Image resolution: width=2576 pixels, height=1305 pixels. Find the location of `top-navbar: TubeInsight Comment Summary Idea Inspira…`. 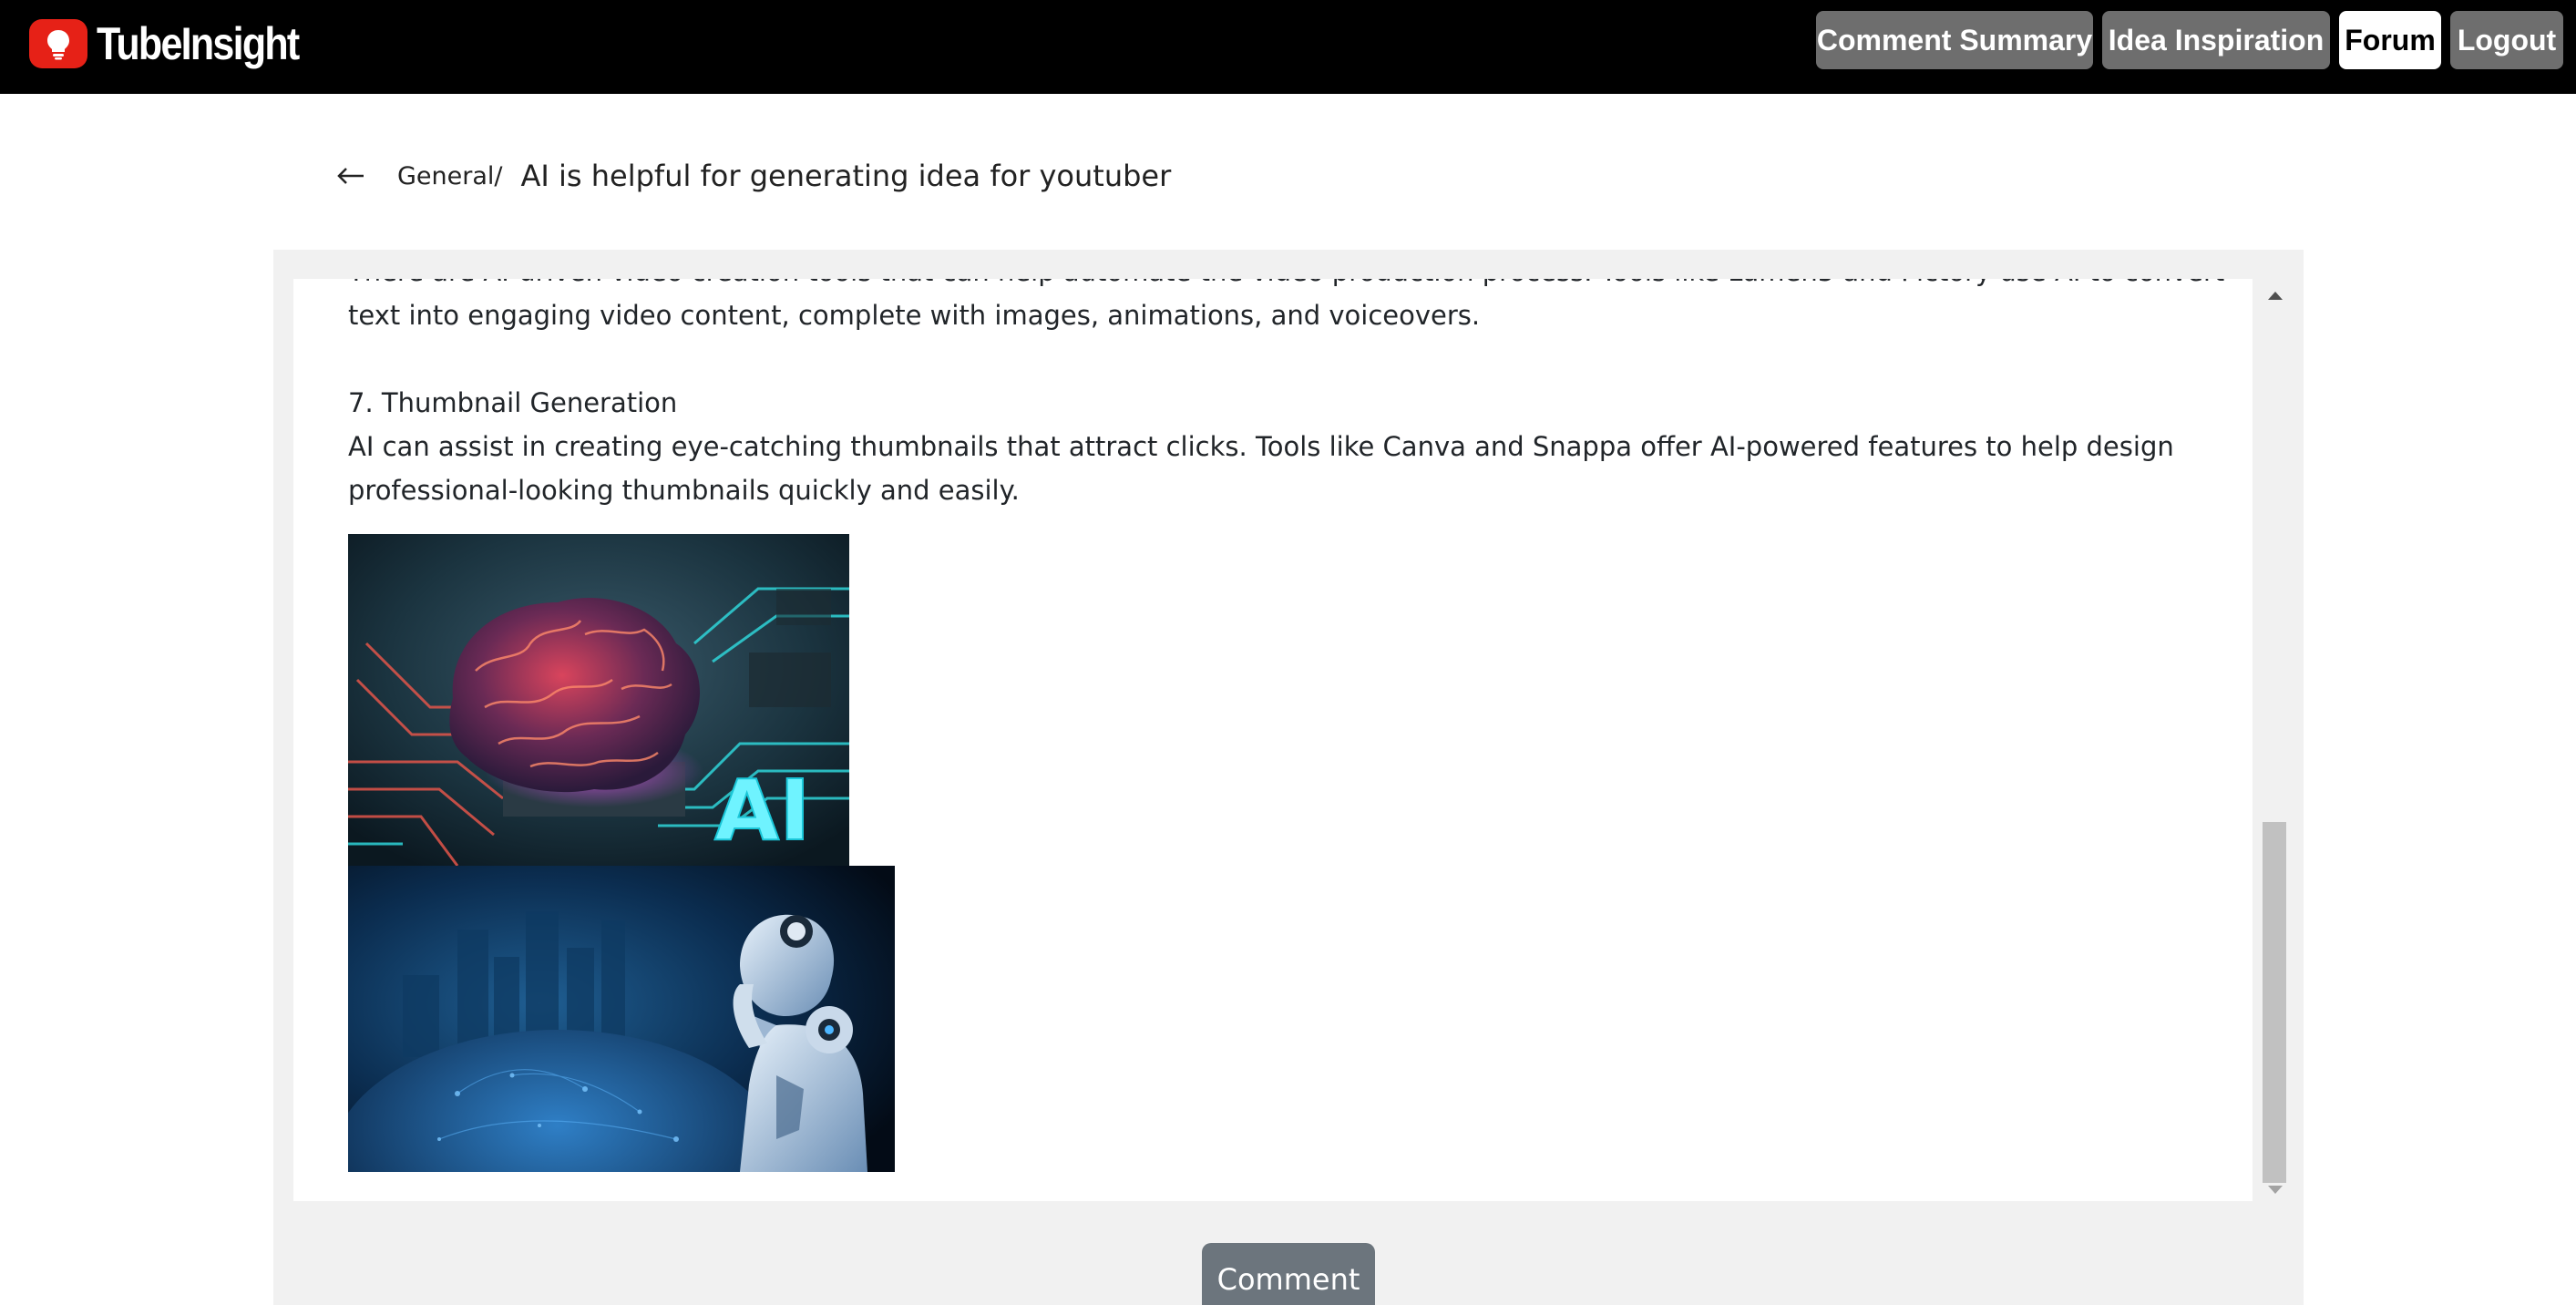

top-navbar: TubeInsight Comment Summary Idea Inspira… is located at coordinates (1288, 47).